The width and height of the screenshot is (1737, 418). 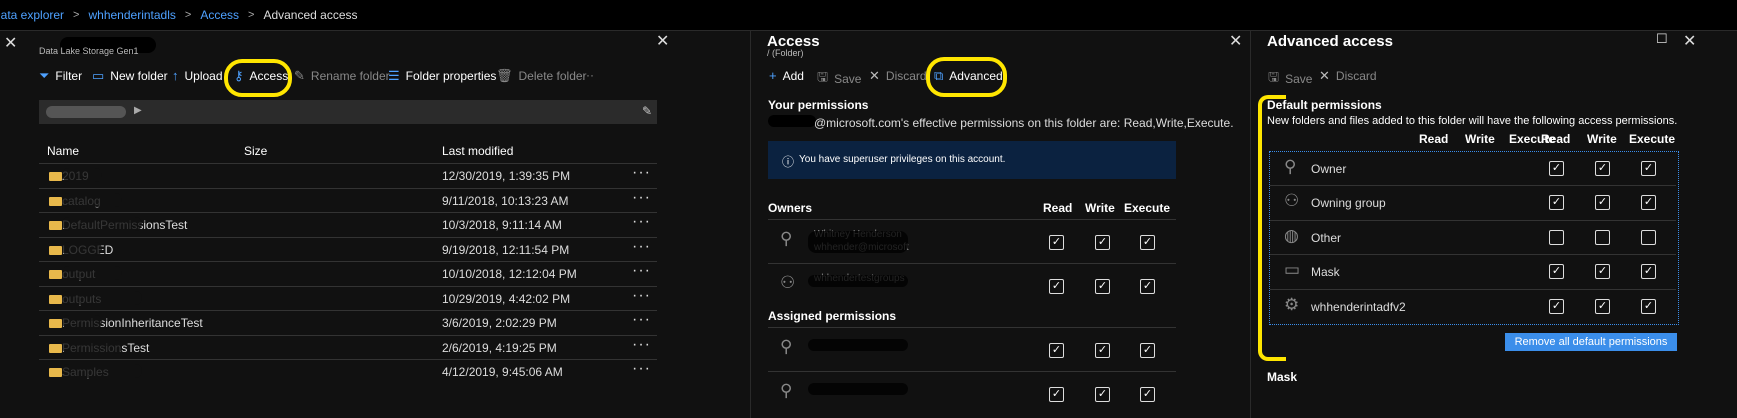 What do you see at coordinates (138, 110) in the screenshot?
I see `chevron-right-icon: ▶` at bounding box center [138, 110].